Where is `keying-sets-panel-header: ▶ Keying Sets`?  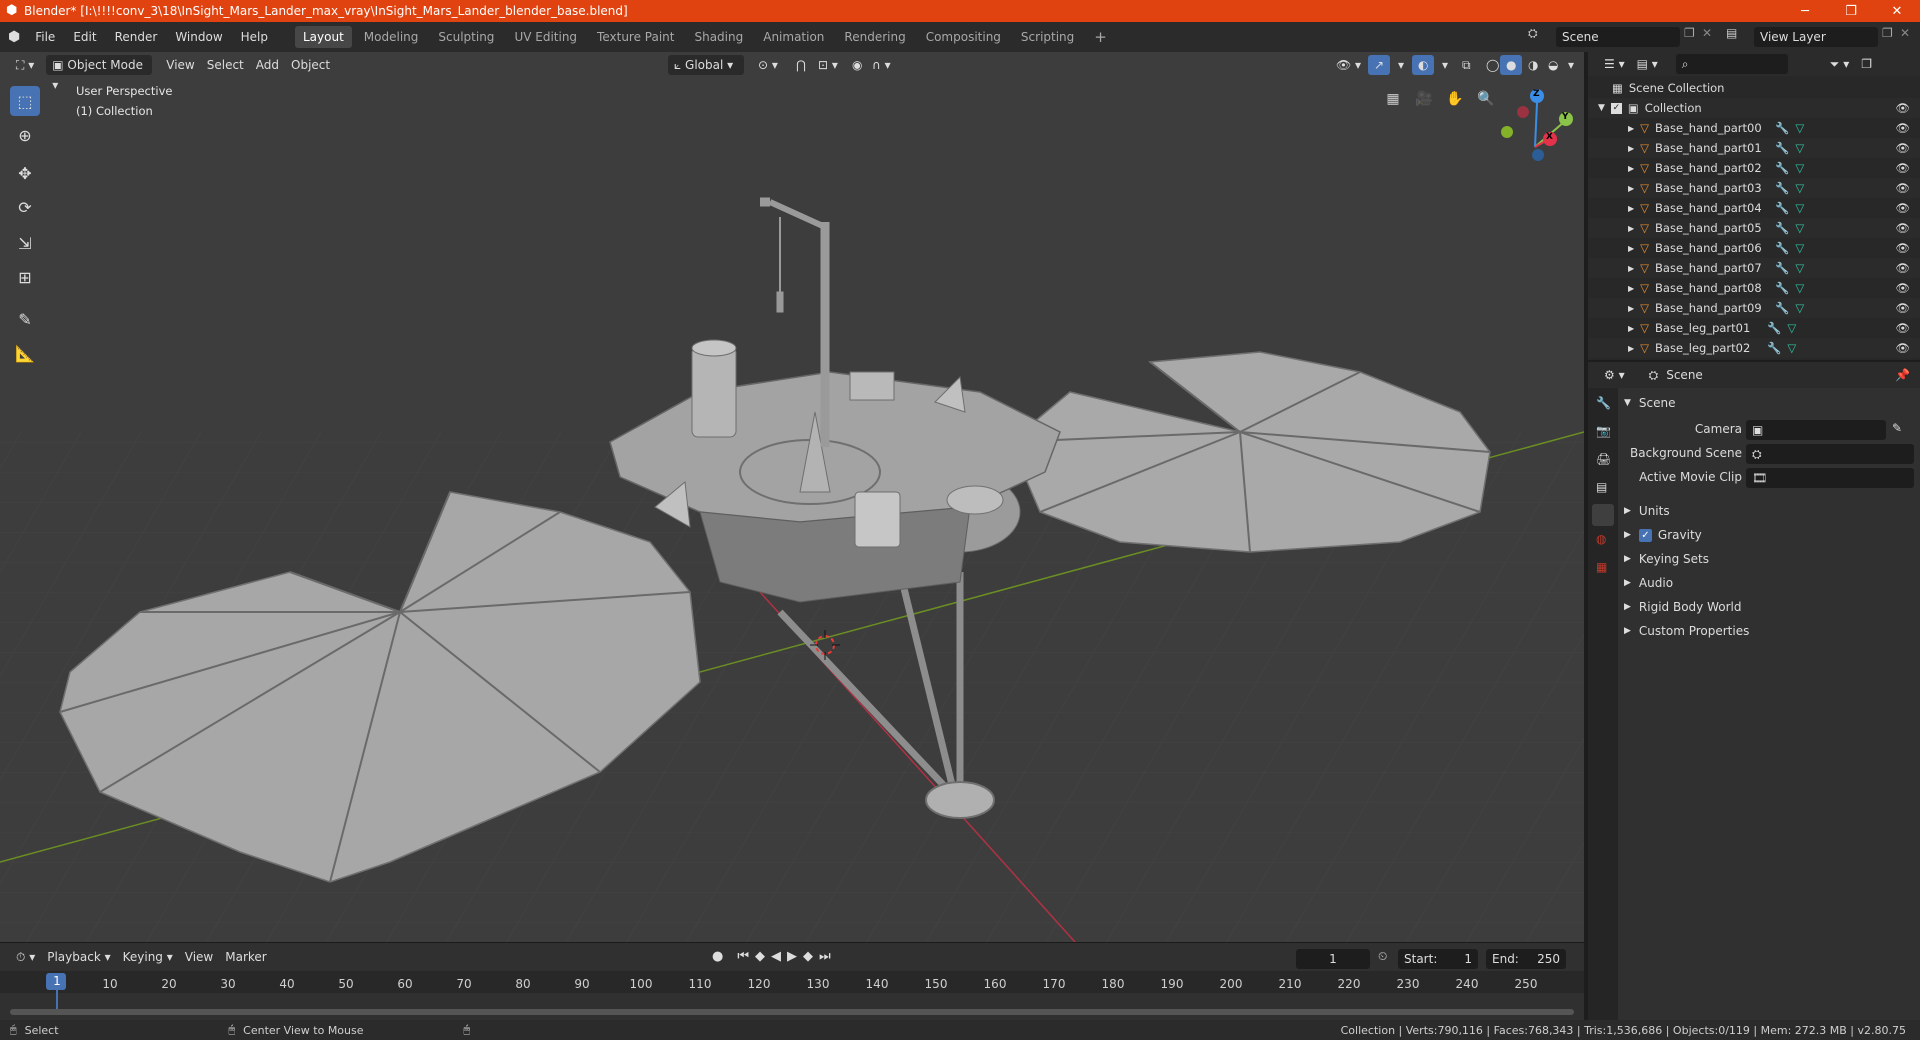
keying-sets-panel-header: ▶ Keying Sets is located at coordinates (1769, 559).